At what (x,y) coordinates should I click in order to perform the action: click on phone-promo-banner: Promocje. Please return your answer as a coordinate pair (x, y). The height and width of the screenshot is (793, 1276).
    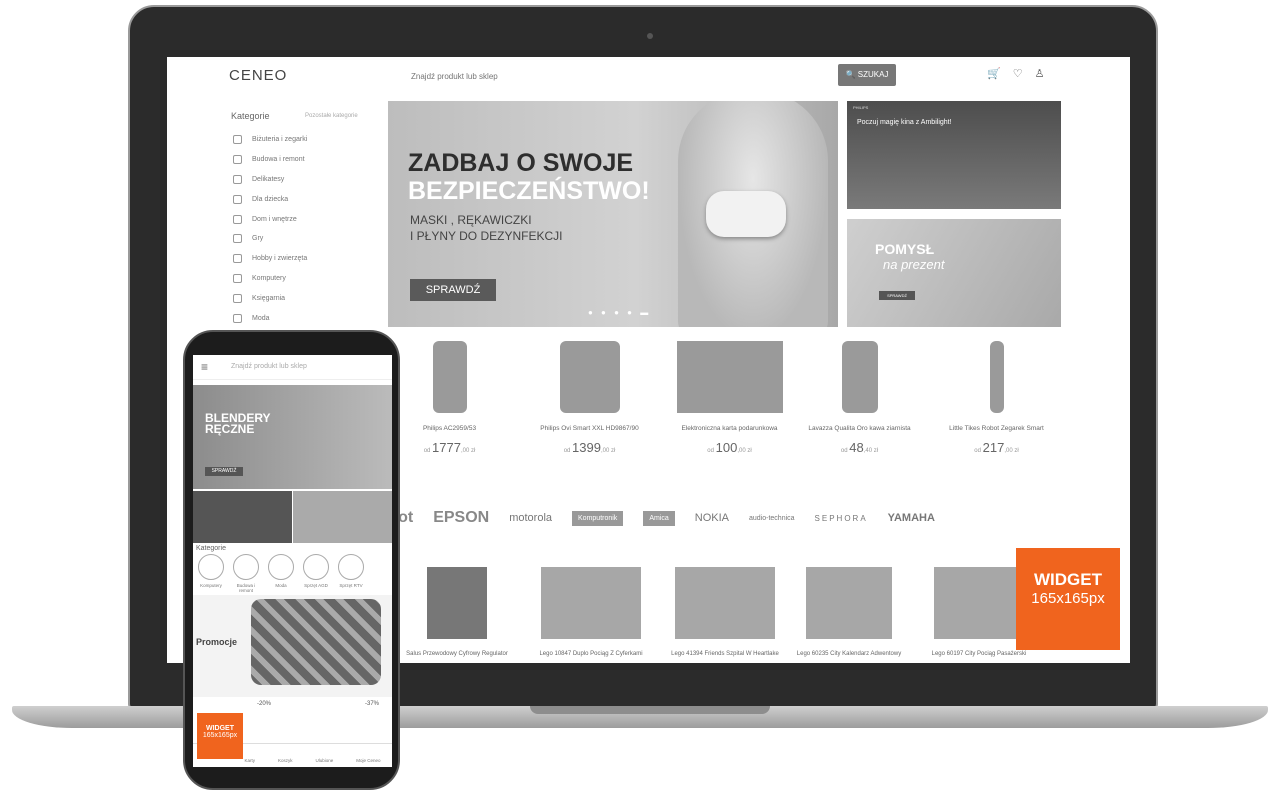
    Looking at the image, I should click on (292, 646).